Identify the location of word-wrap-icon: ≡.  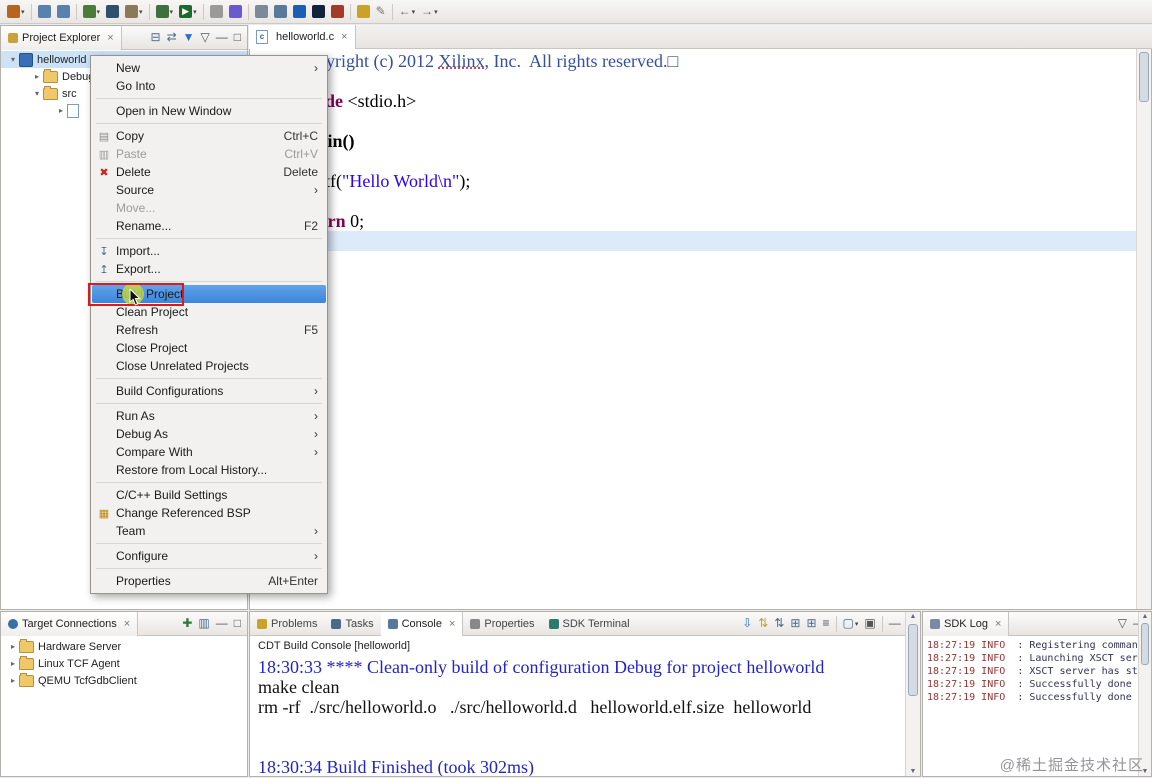
(826, 624).